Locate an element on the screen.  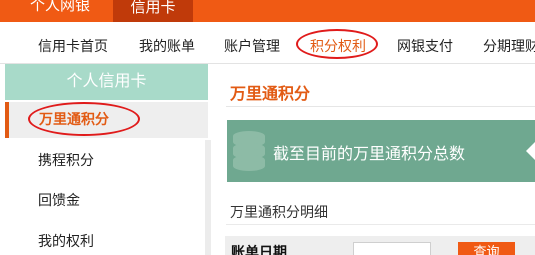
banner-notch-icon is located at coordinates (530, 151).